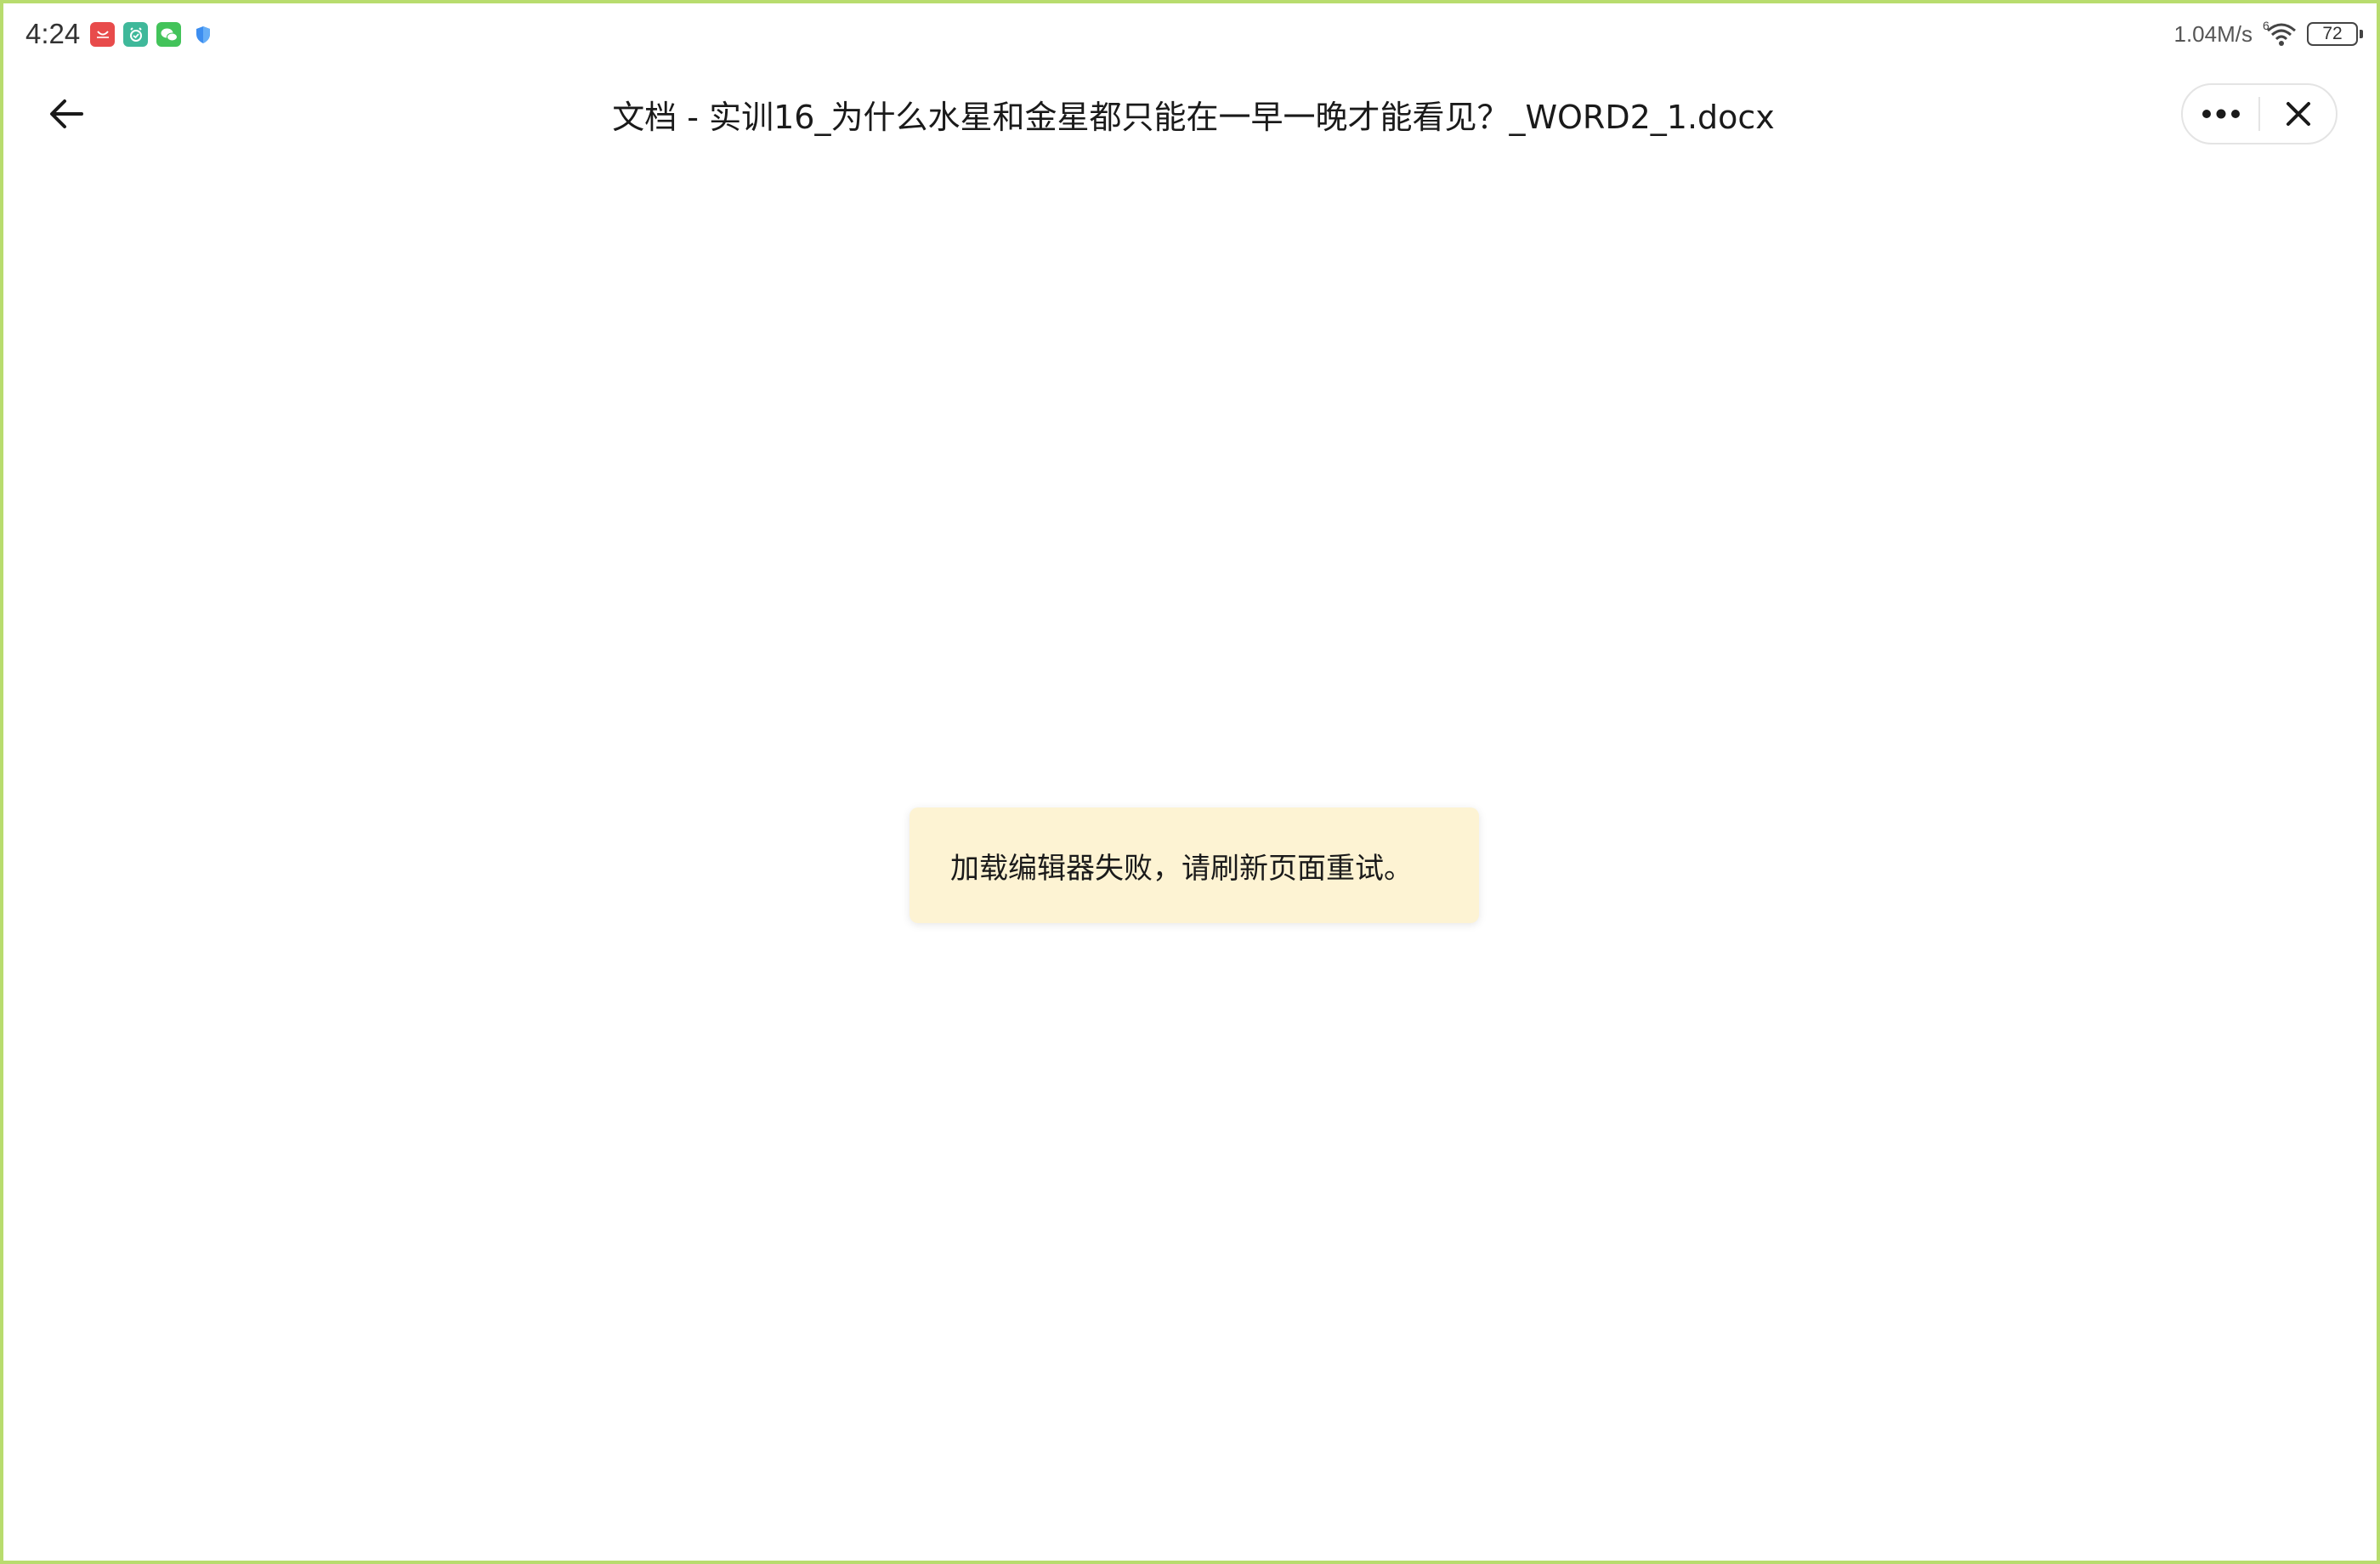 Image resolution: width=2380 pixels, height=1564 pixels. I want to click on wifi-band-label: 6, so click(2266, 25).